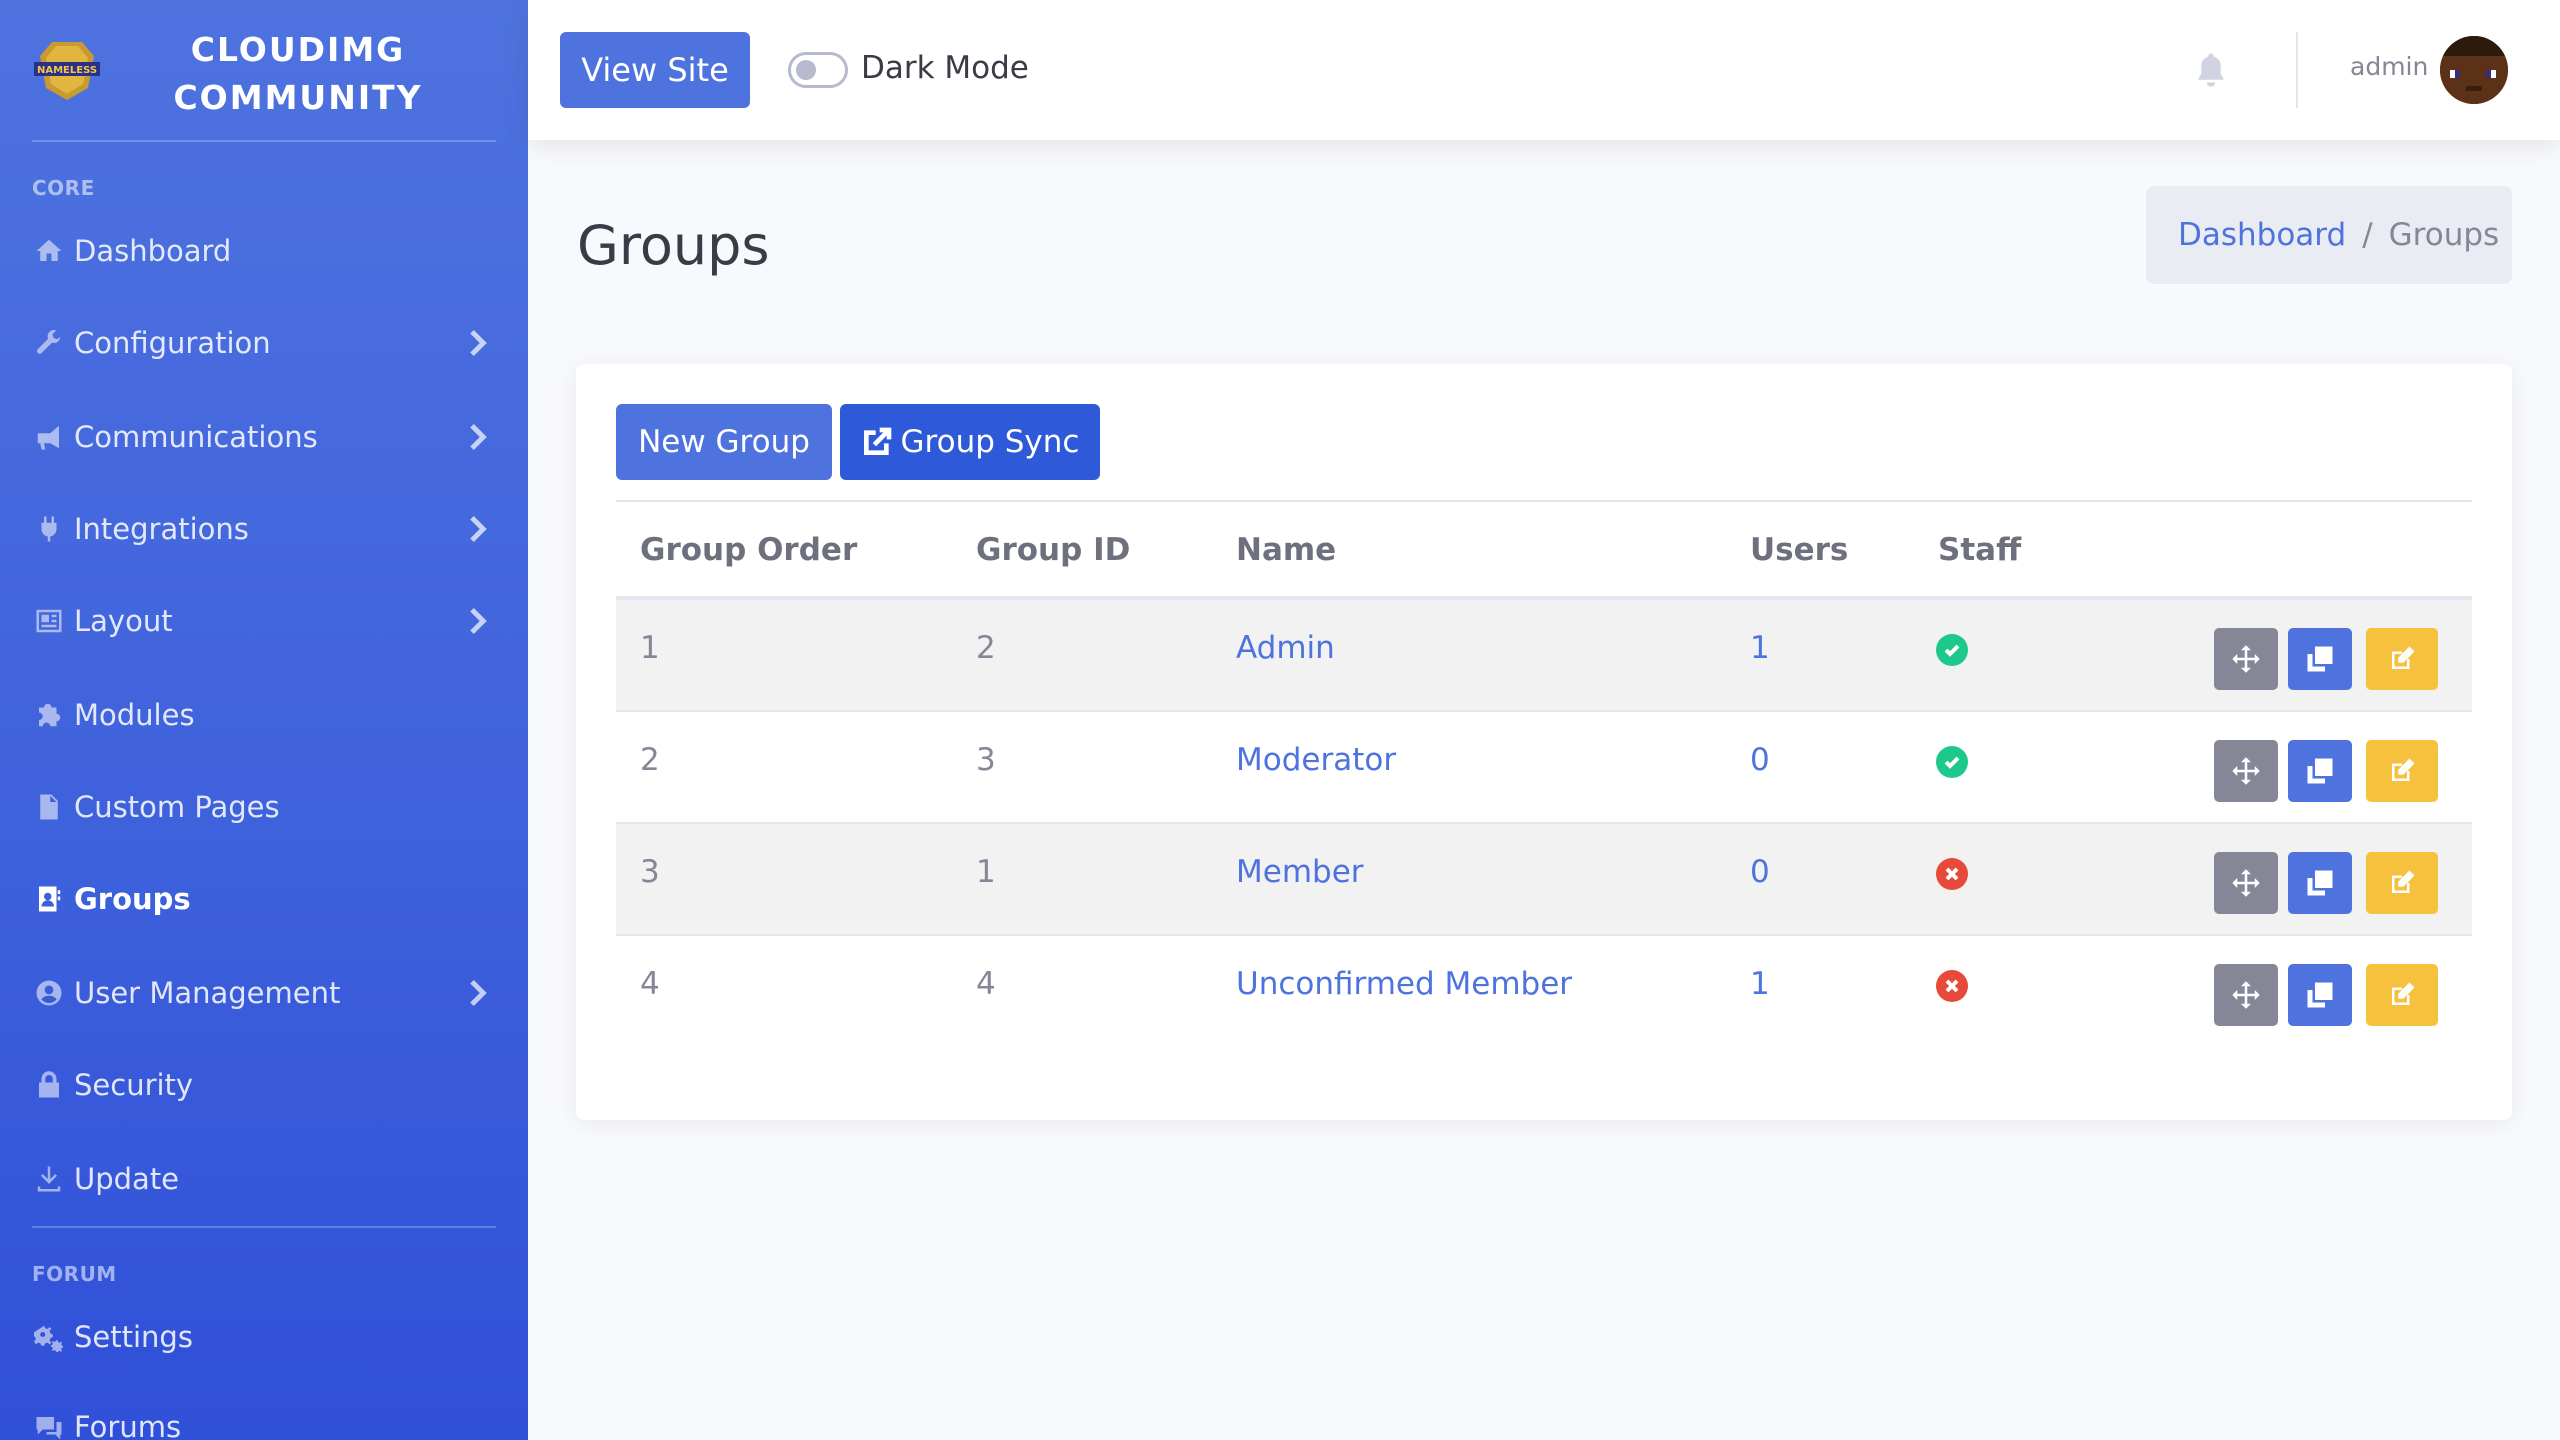  What do you see at coordinates (207, 993) in the screenshot?
I see `sidebar-item-label: User Management` at bounding box center [207, 993].